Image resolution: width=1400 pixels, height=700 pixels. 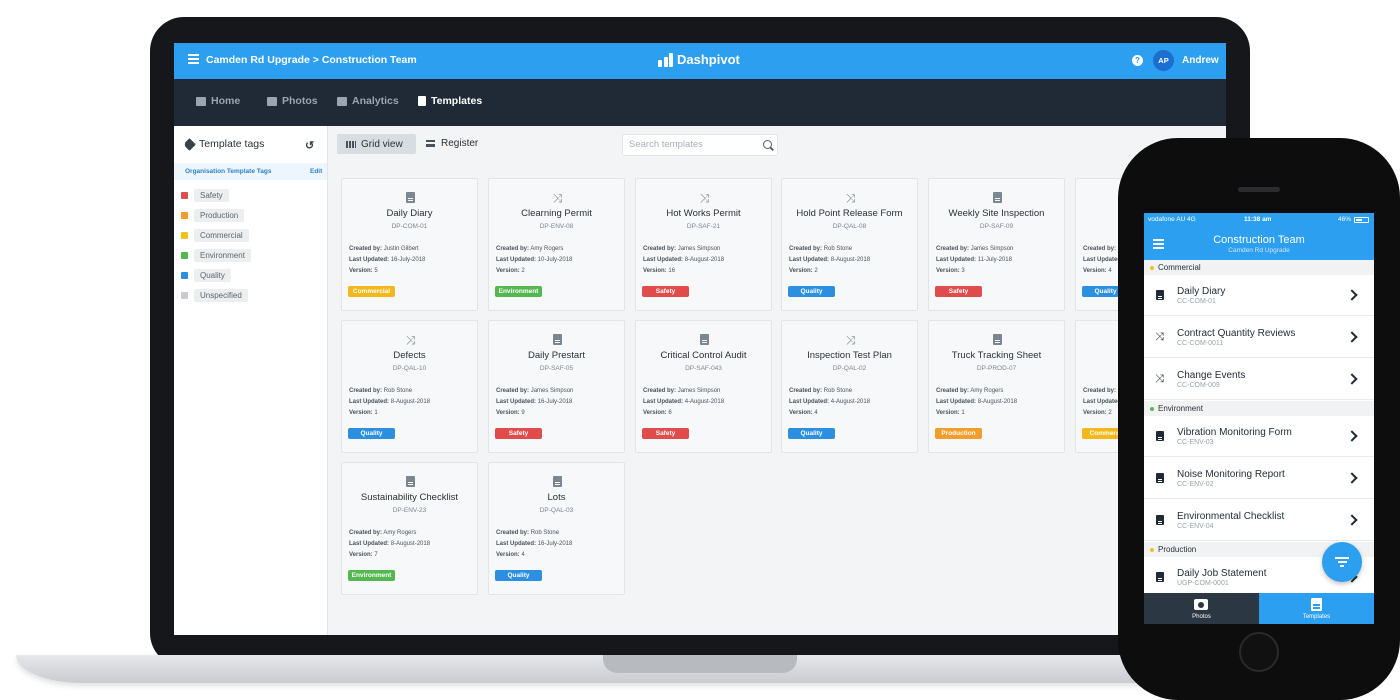 I want to click on sidebar-title: Template tags, so click(x=232, y=144).